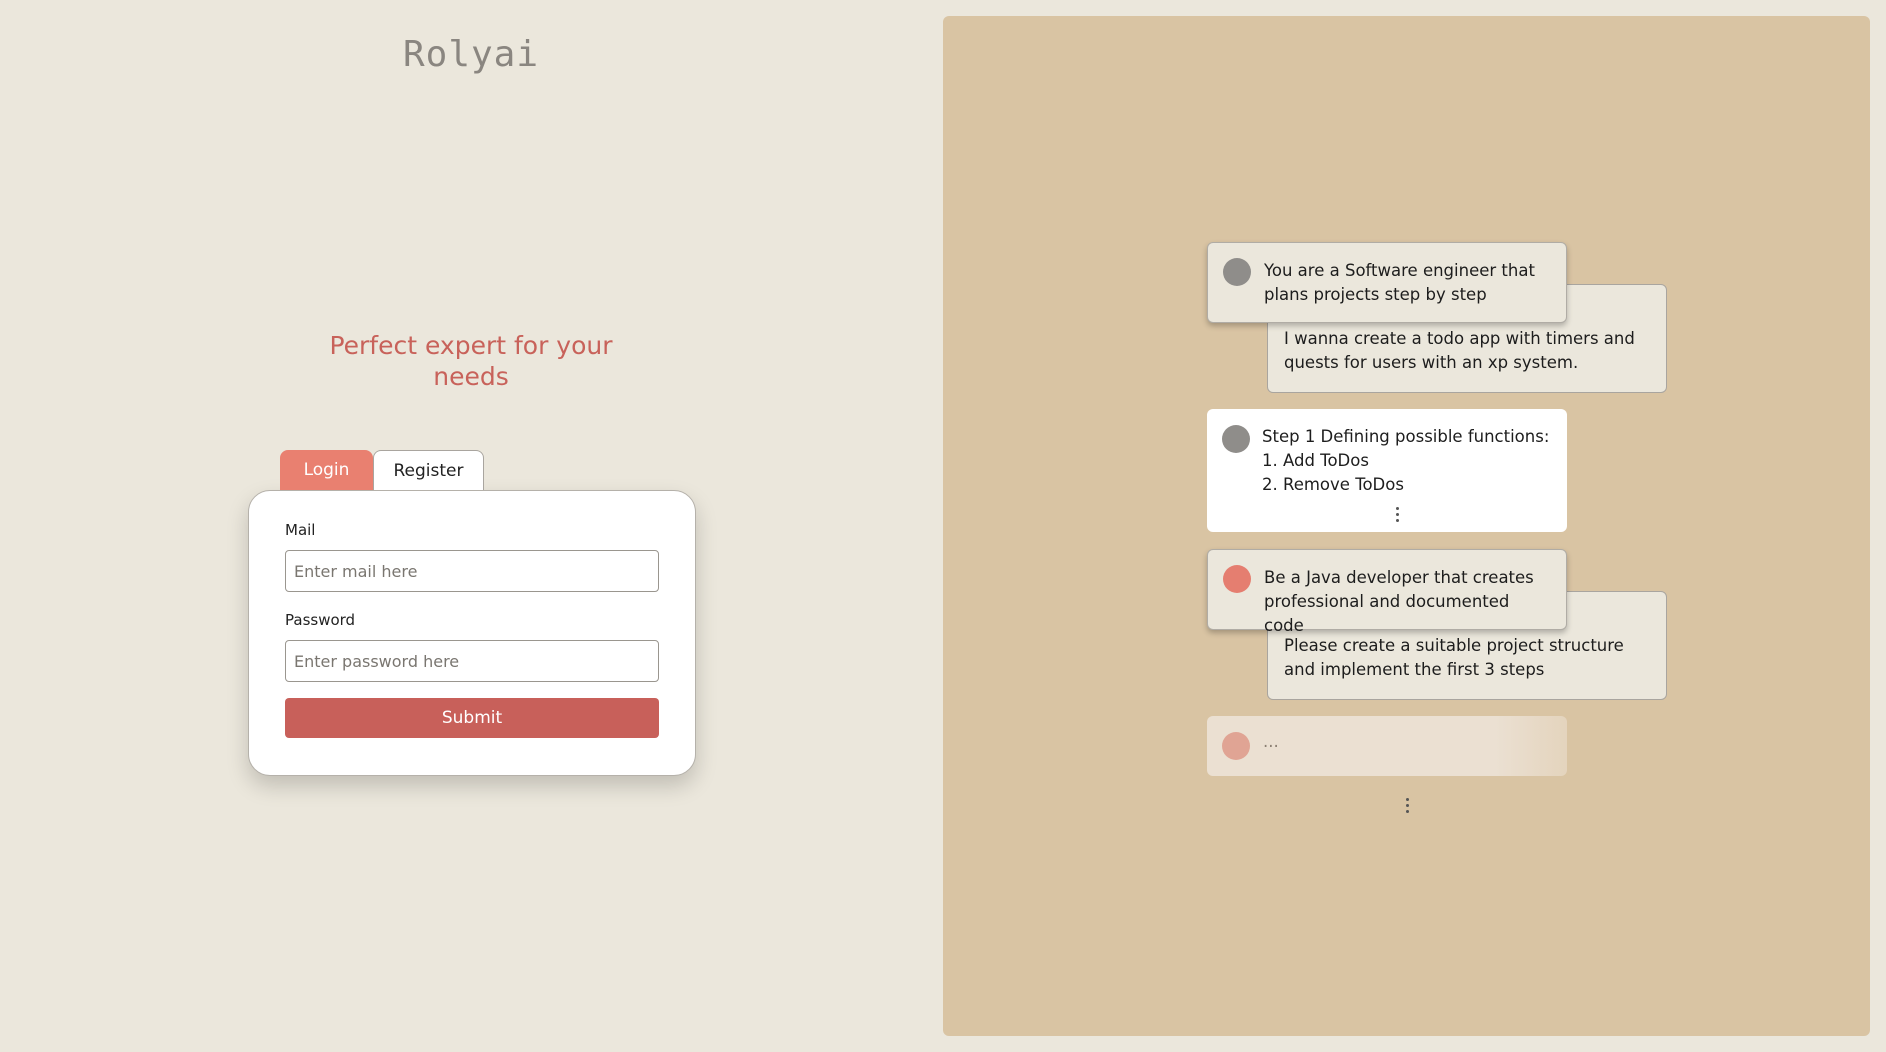  What do you see at coordinates (1236, 439) in the screenshot?
I see `assistant-avatar-icon` at bounding box center [1236, 439].